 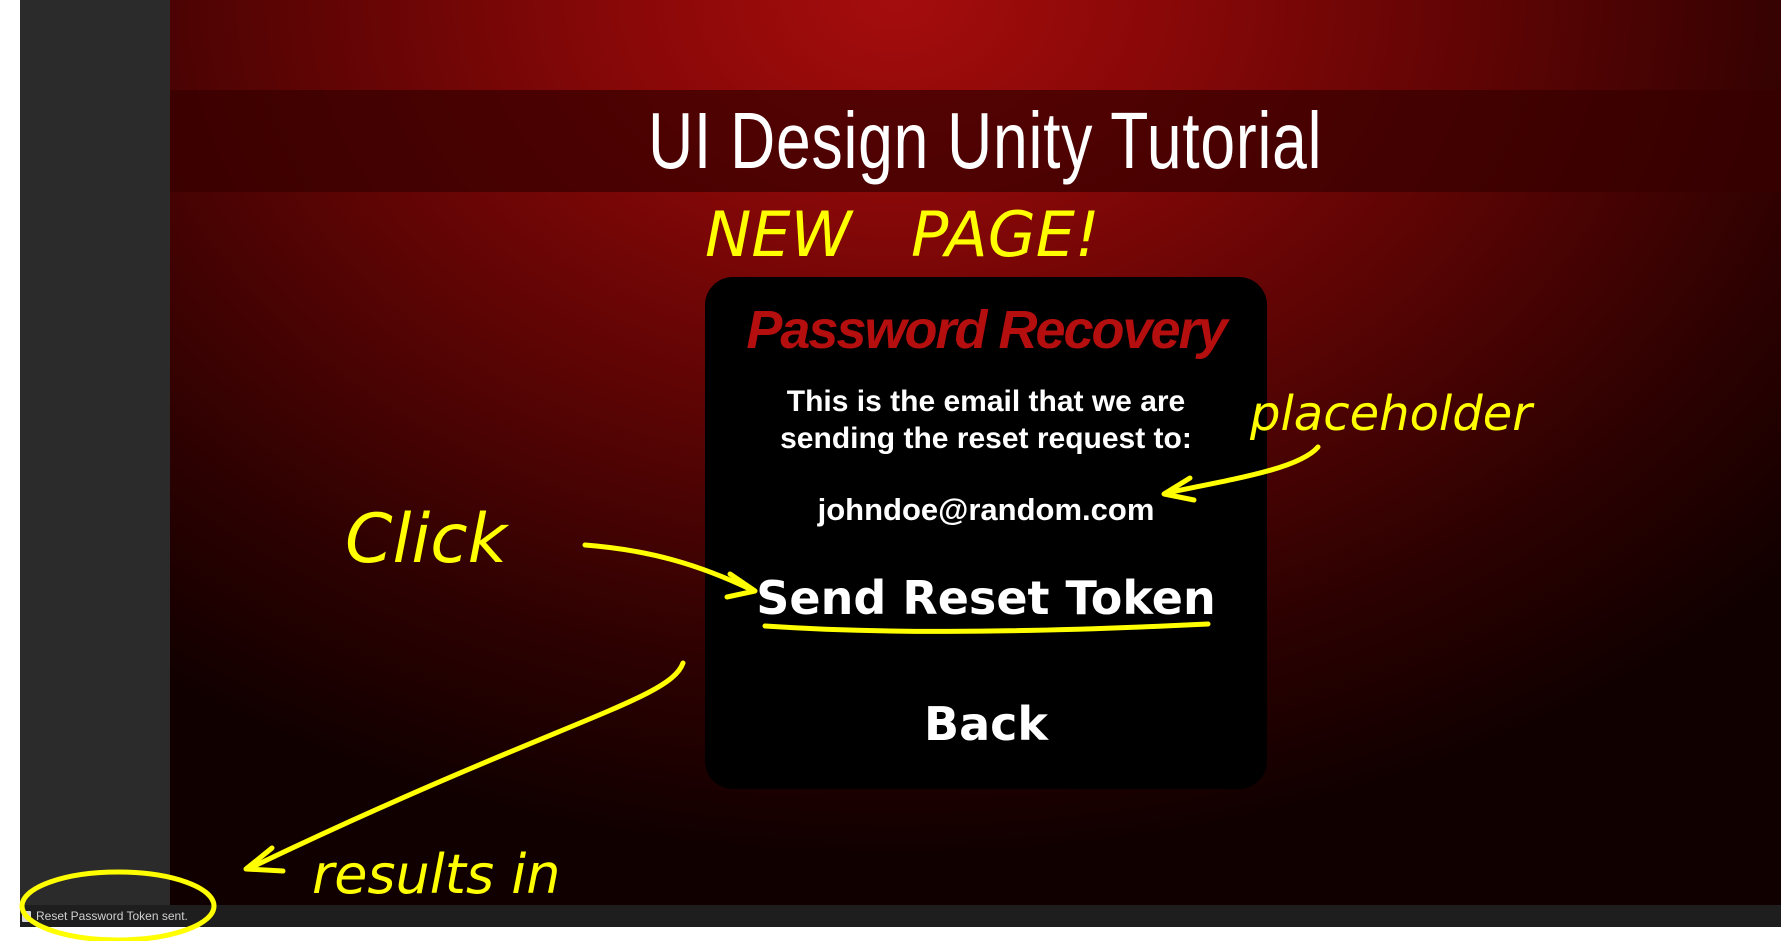 What do you see at coordinates (95, 452) in the screenshot?
I see `editor-side-panel` at bounding box center [95, 452].